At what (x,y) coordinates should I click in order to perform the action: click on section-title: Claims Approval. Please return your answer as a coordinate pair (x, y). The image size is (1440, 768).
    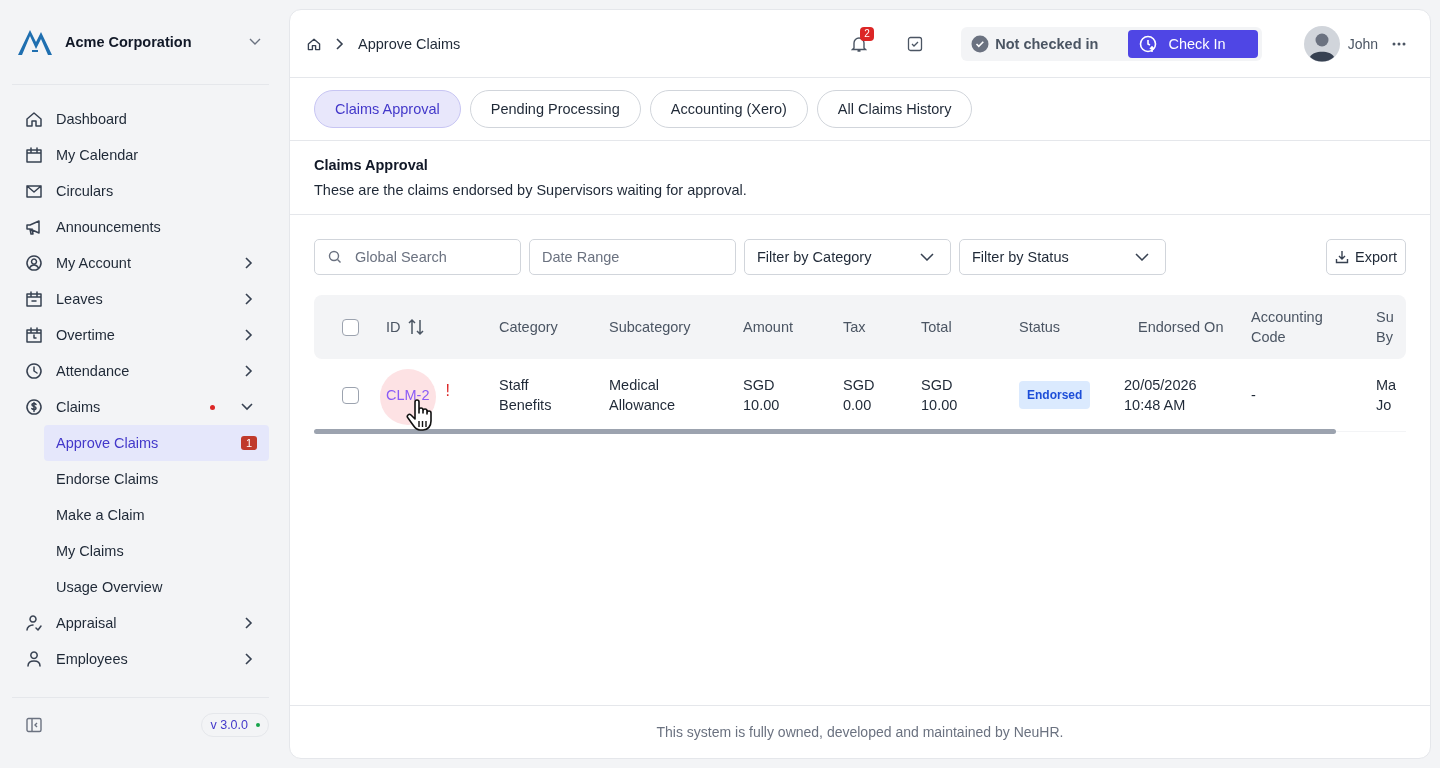
    Looking at the image, I should click on (371, 165).